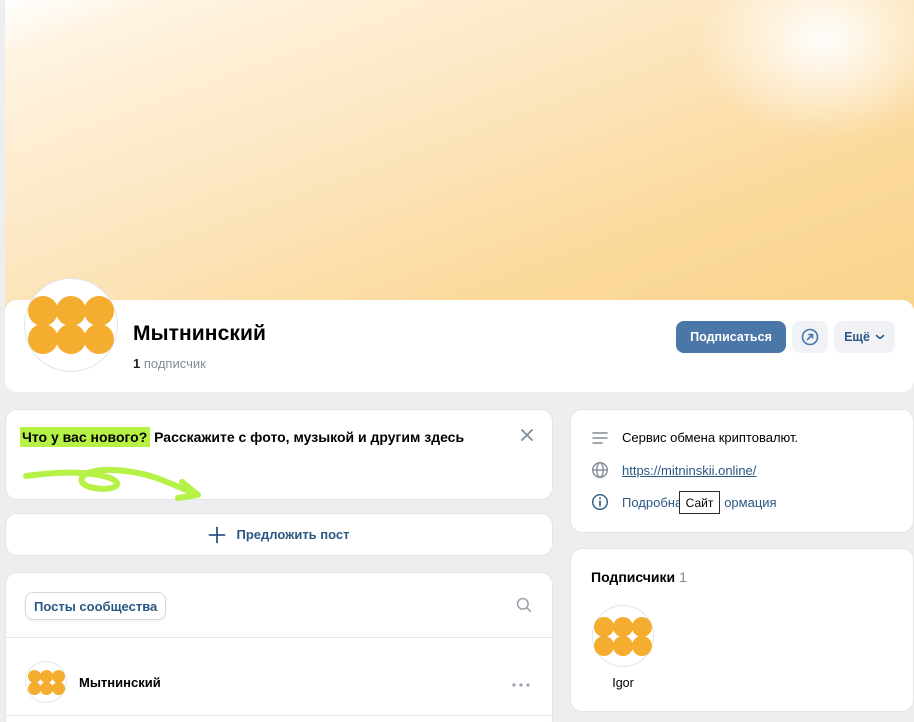 The width and height of the screenshot is (914, 722). Describe the element at coordinates (710, 437) in the screenshot. I see `group-description: Сервис обмена криптовалют.` at that location.